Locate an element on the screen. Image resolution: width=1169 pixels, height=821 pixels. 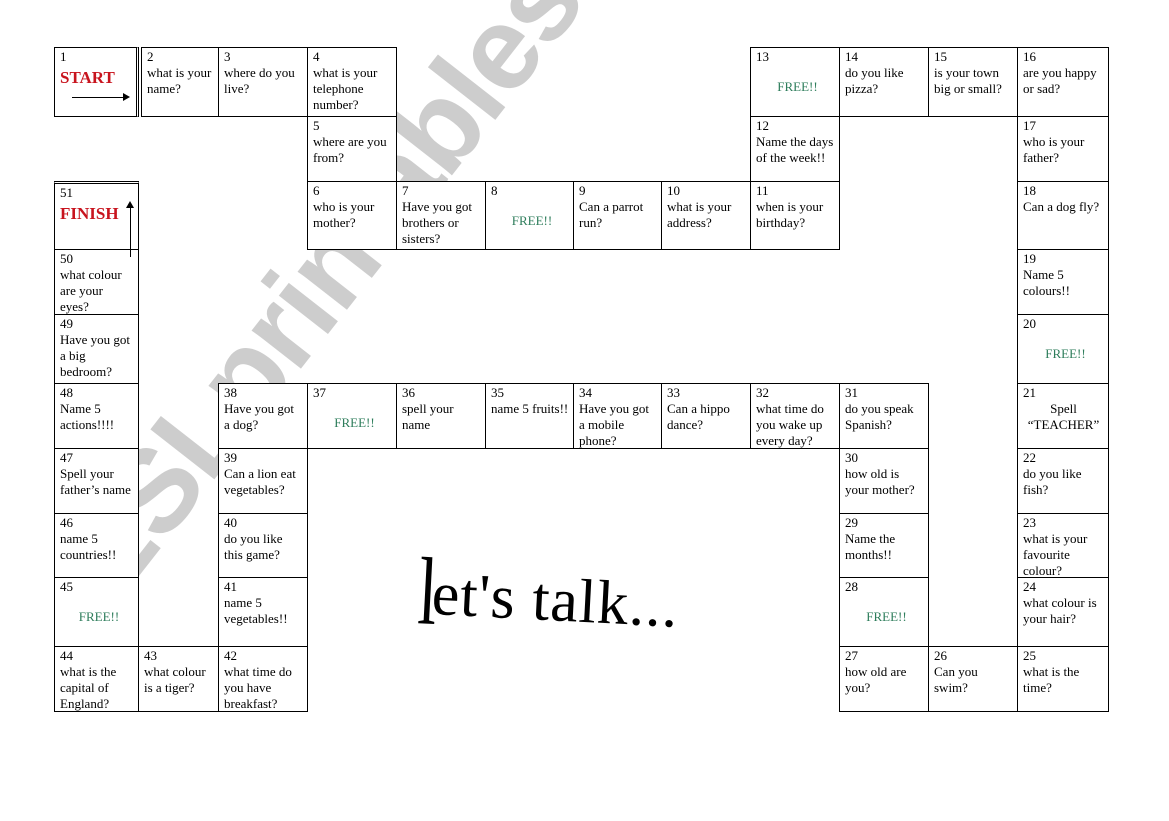
board-square-21: 21 Spell “TEACHER” is located at coordinates (1063, 416).